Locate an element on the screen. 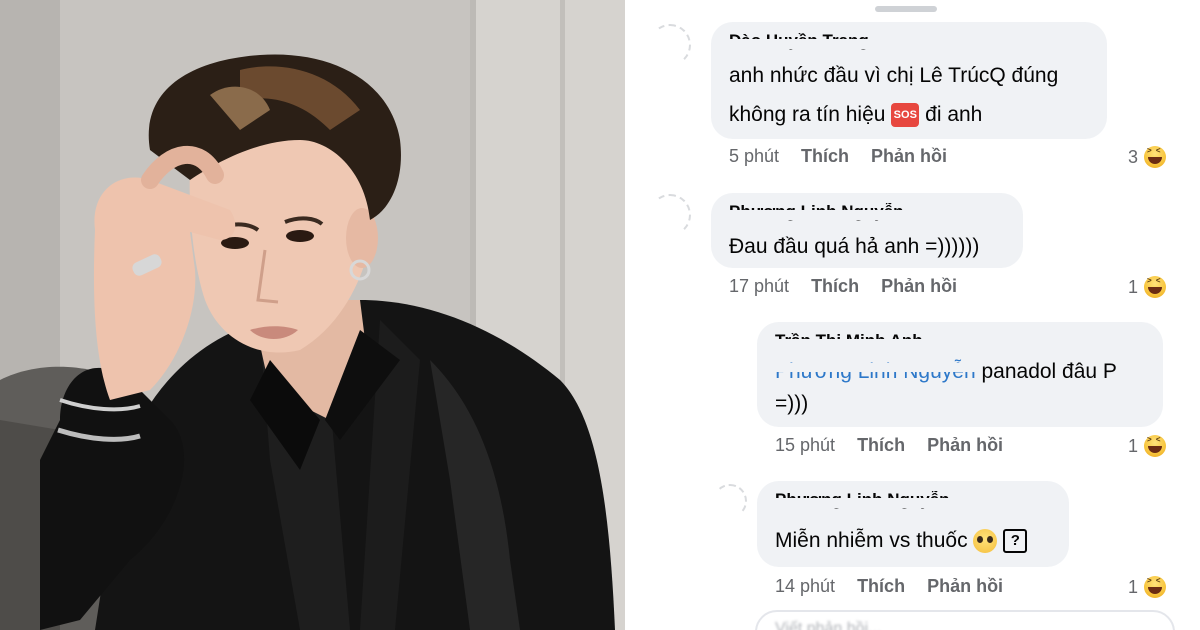  unknown-glyph-icon: ? is located at coordinates (1015, 541).